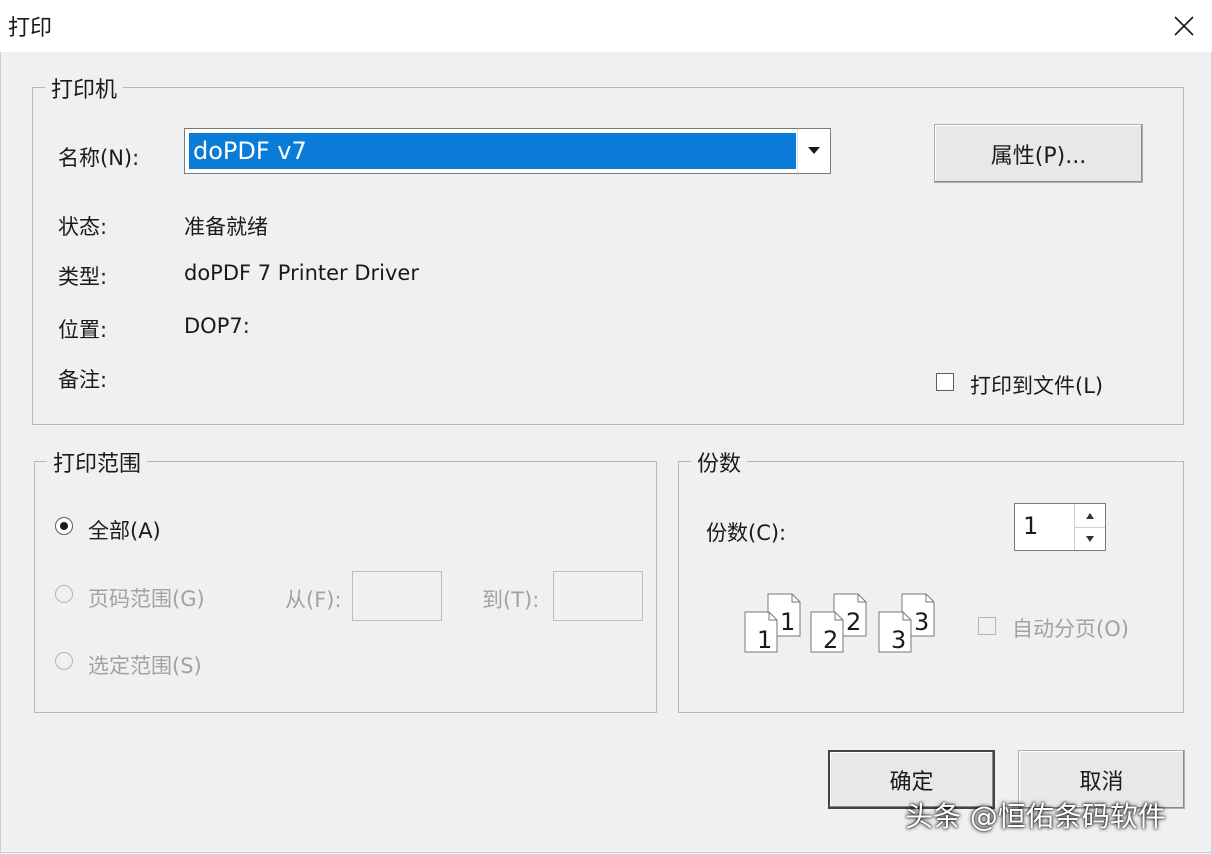 The width and height of the screenshot is (1212, 854). I want to click on close-button, so click(1184, 26).